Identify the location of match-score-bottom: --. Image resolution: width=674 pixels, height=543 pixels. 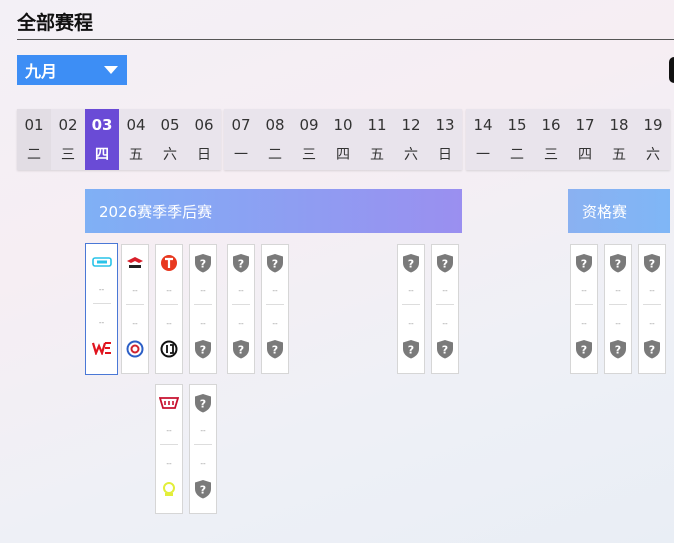
(101, 322).